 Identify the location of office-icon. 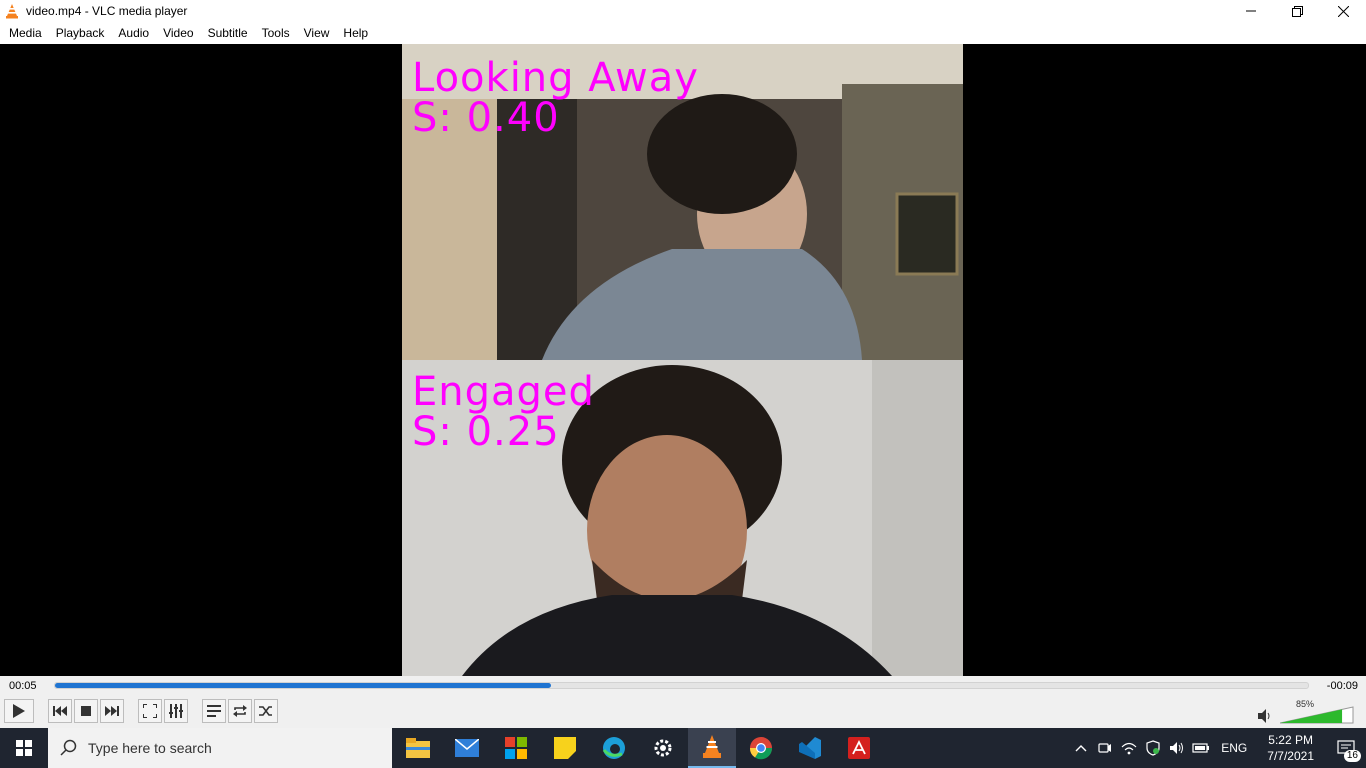
(516, 748).